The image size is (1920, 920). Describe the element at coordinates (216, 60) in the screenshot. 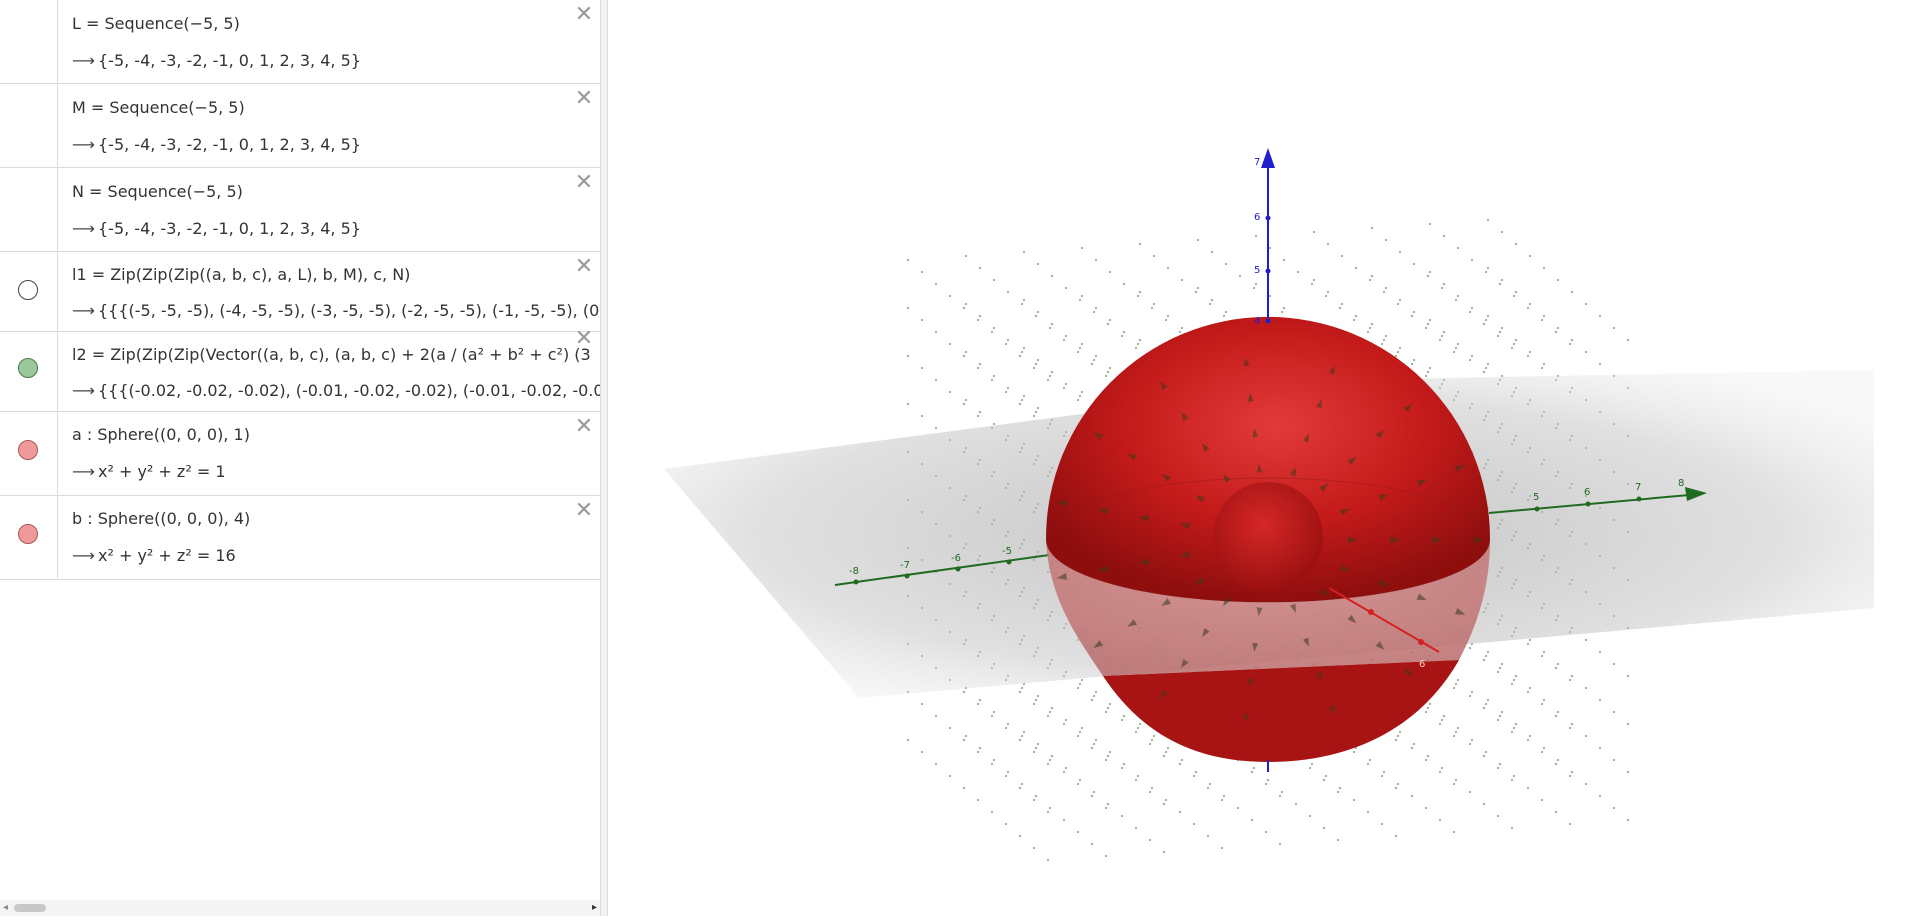

I see `output-L: ⟶ {-5, -4, -3, -2, -1, 0, 1, 2, 3, 4, 5}` at that location.